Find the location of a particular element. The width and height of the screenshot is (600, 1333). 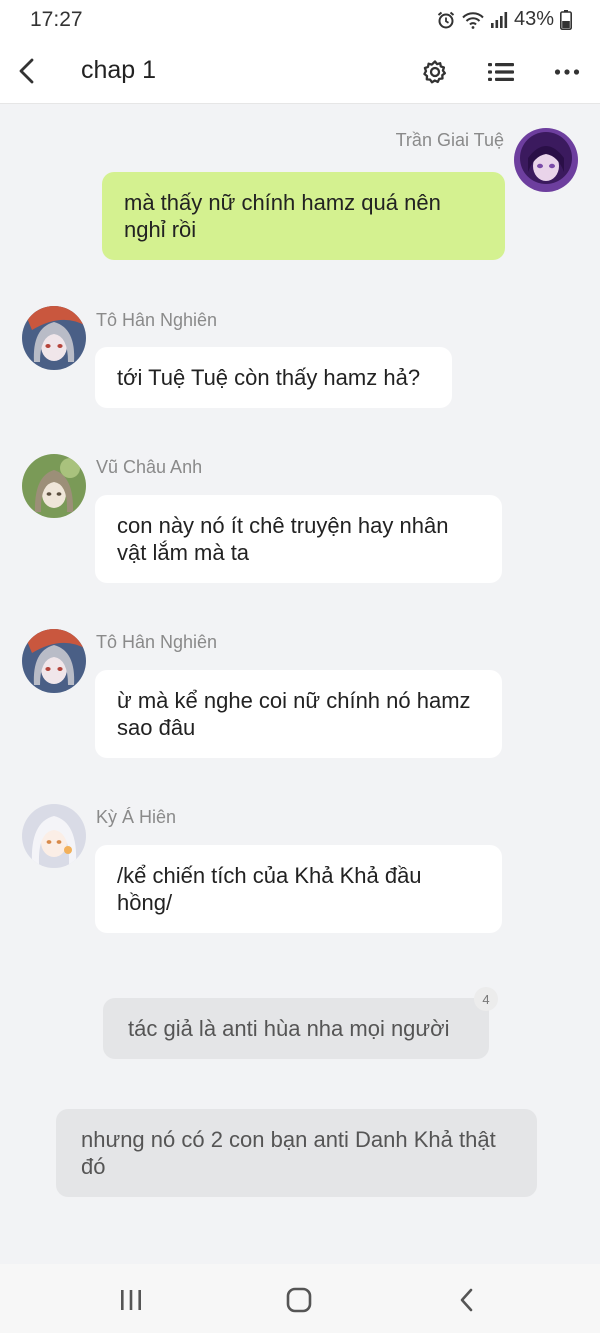

message-bubble: tới Tuệ Tuệ còn thấy hamz hả? is located at coordinates (273, 377).